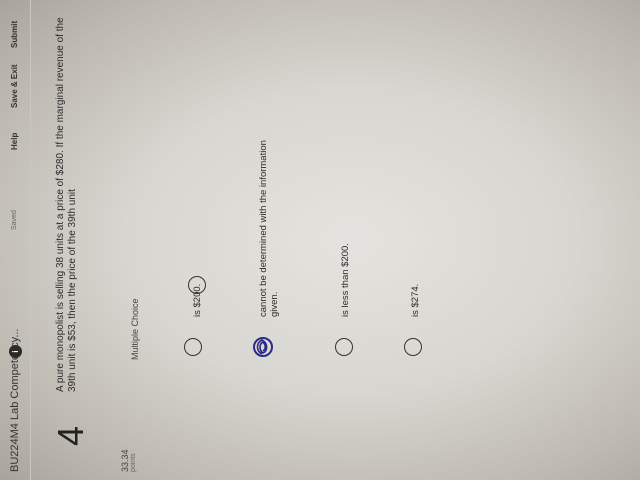 The height and width of the screenshot is (480, 640). I want to click on question-type: Multiple Choice, so click(135, 329).